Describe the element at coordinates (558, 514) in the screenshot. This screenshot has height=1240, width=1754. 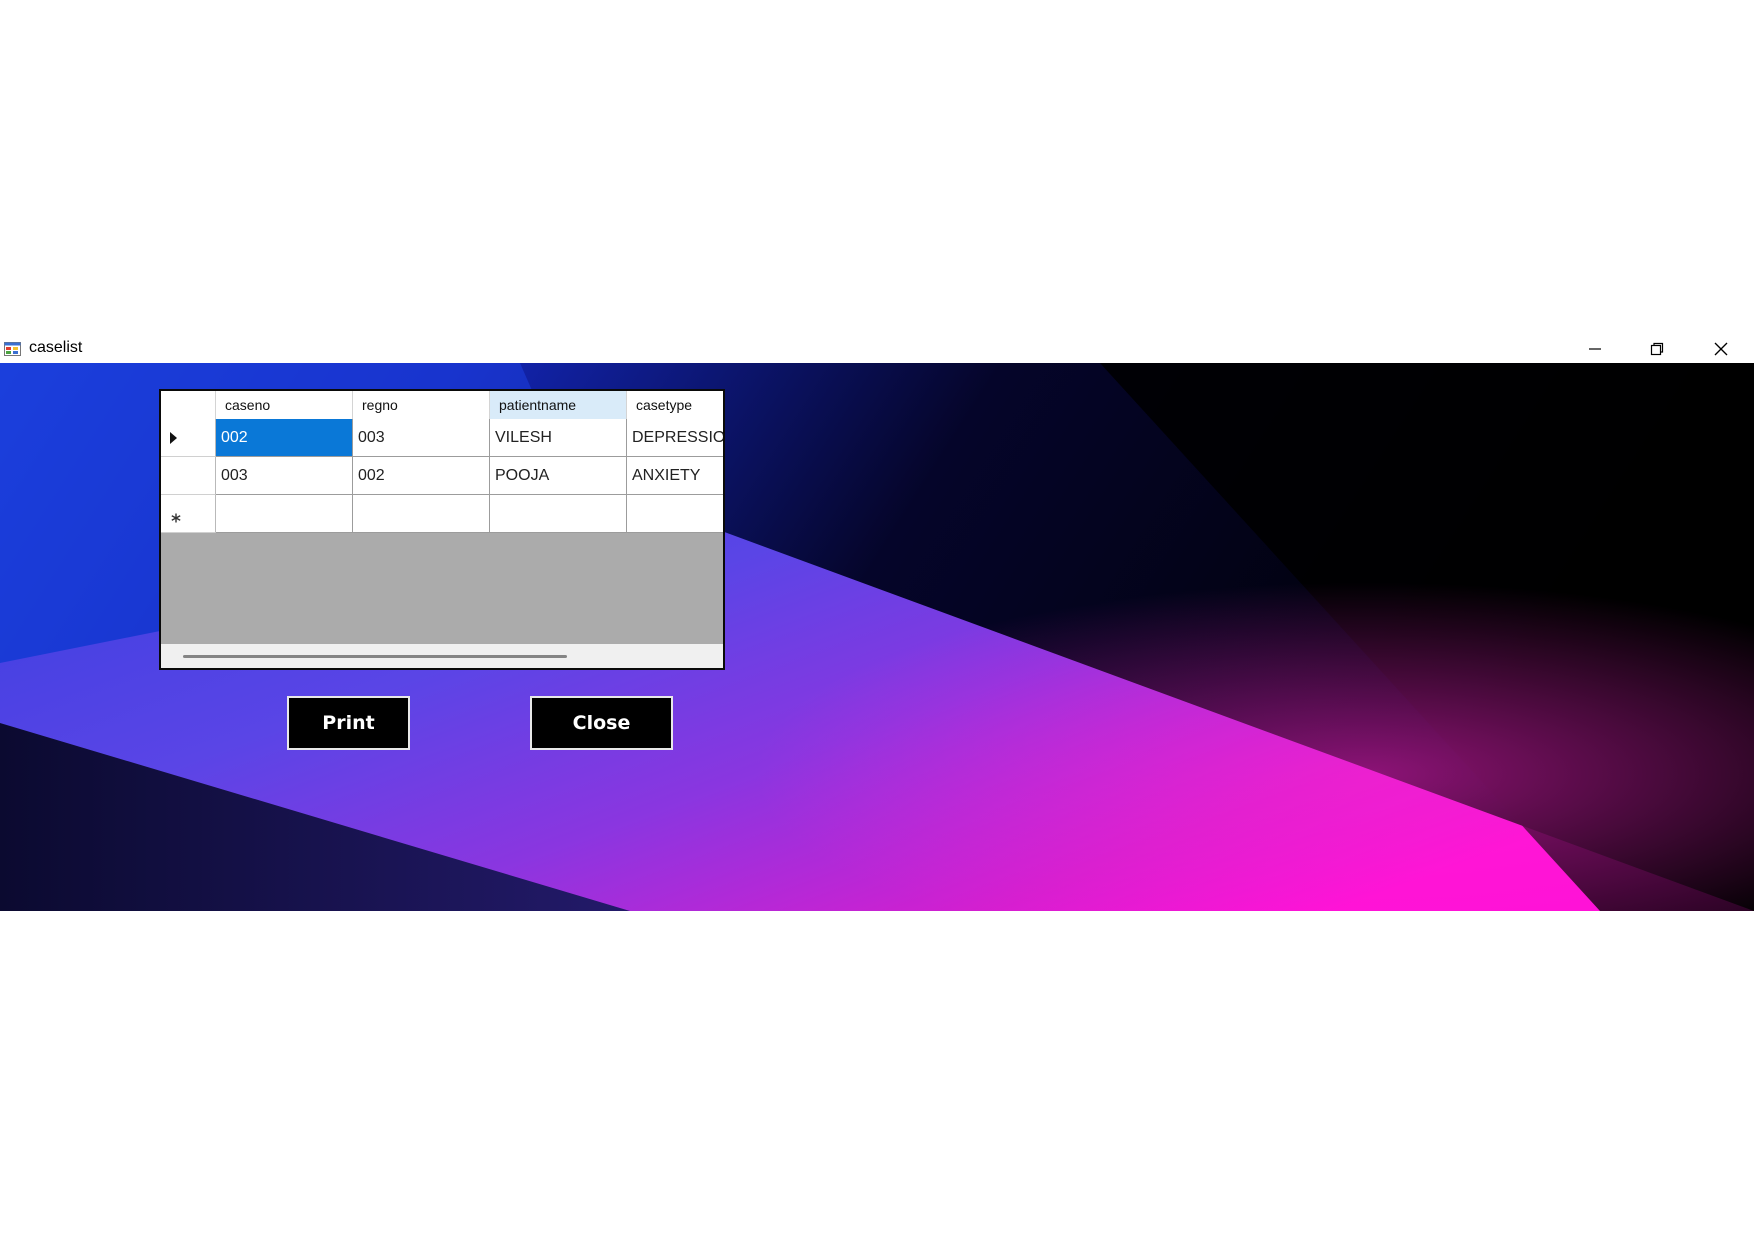
I see `new-cell-patientname` at that location.